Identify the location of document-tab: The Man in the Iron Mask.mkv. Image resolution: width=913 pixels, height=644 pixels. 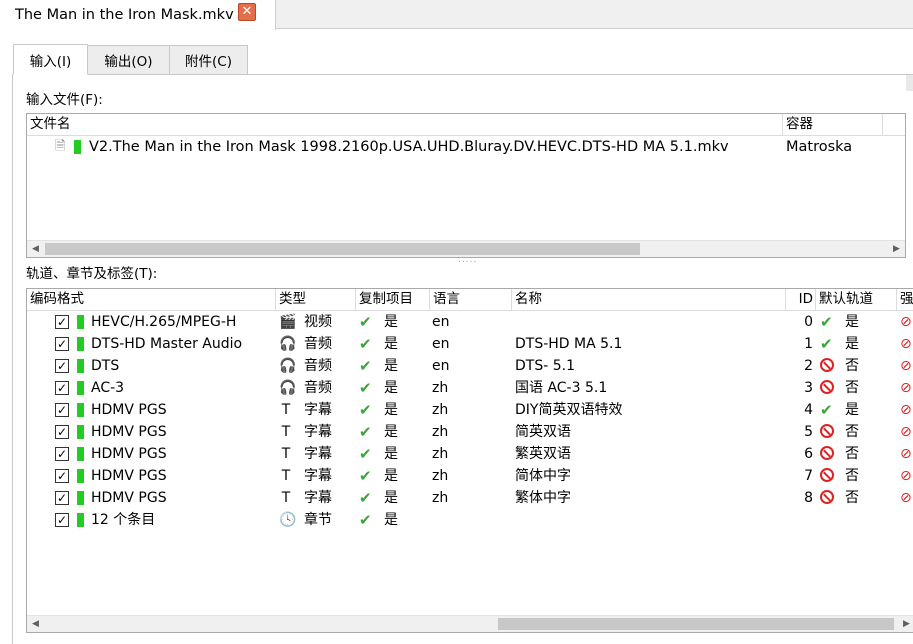
(138, 15).